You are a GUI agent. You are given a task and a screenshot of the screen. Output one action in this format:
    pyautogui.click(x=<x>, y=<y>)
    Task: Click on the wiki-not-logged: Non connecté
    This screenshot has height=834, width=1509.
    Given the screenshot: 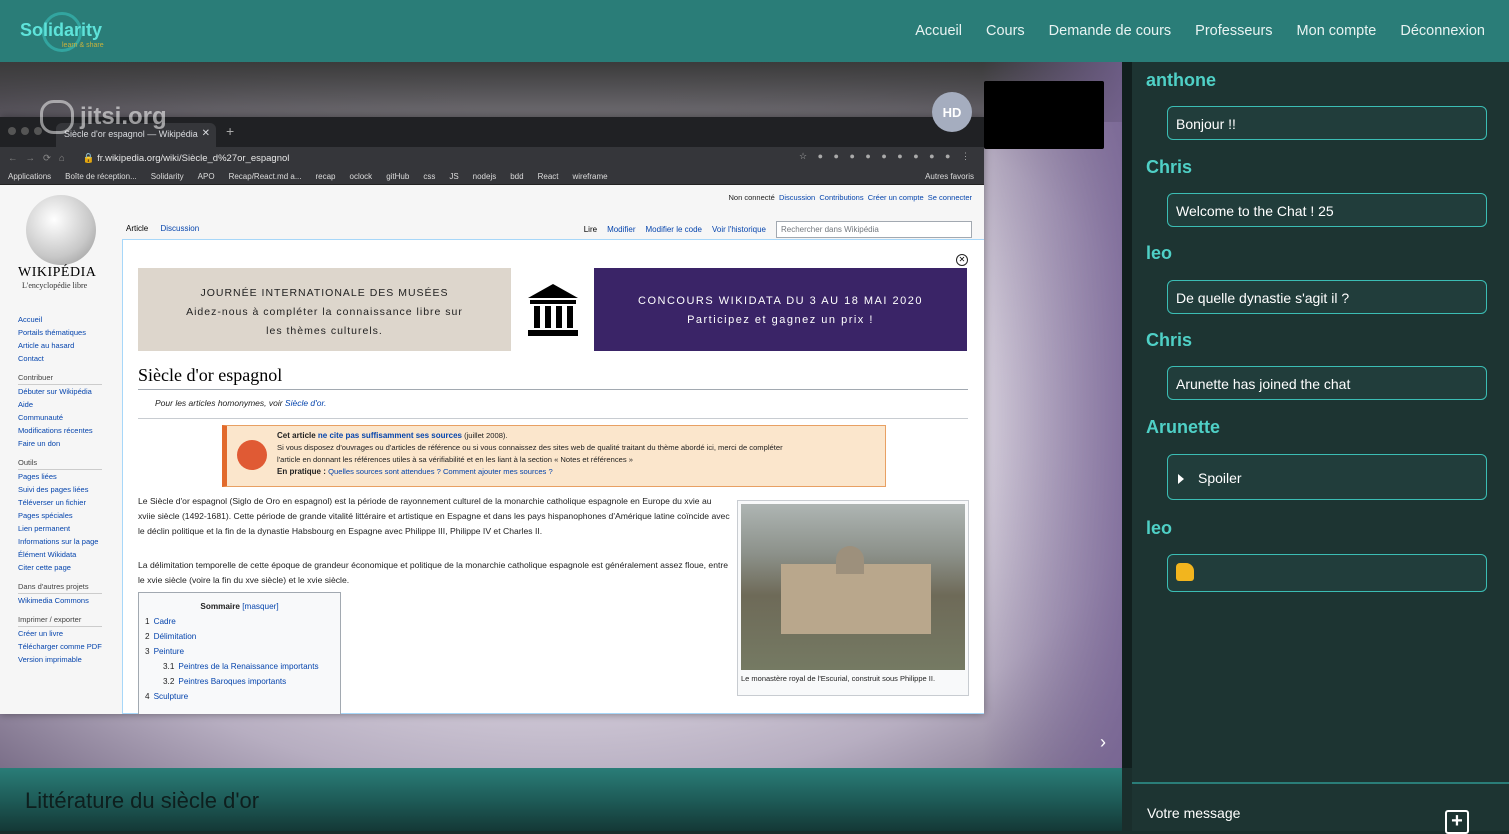 What is the action you would take?
    pyautogui.click(x=751, y=197)
    